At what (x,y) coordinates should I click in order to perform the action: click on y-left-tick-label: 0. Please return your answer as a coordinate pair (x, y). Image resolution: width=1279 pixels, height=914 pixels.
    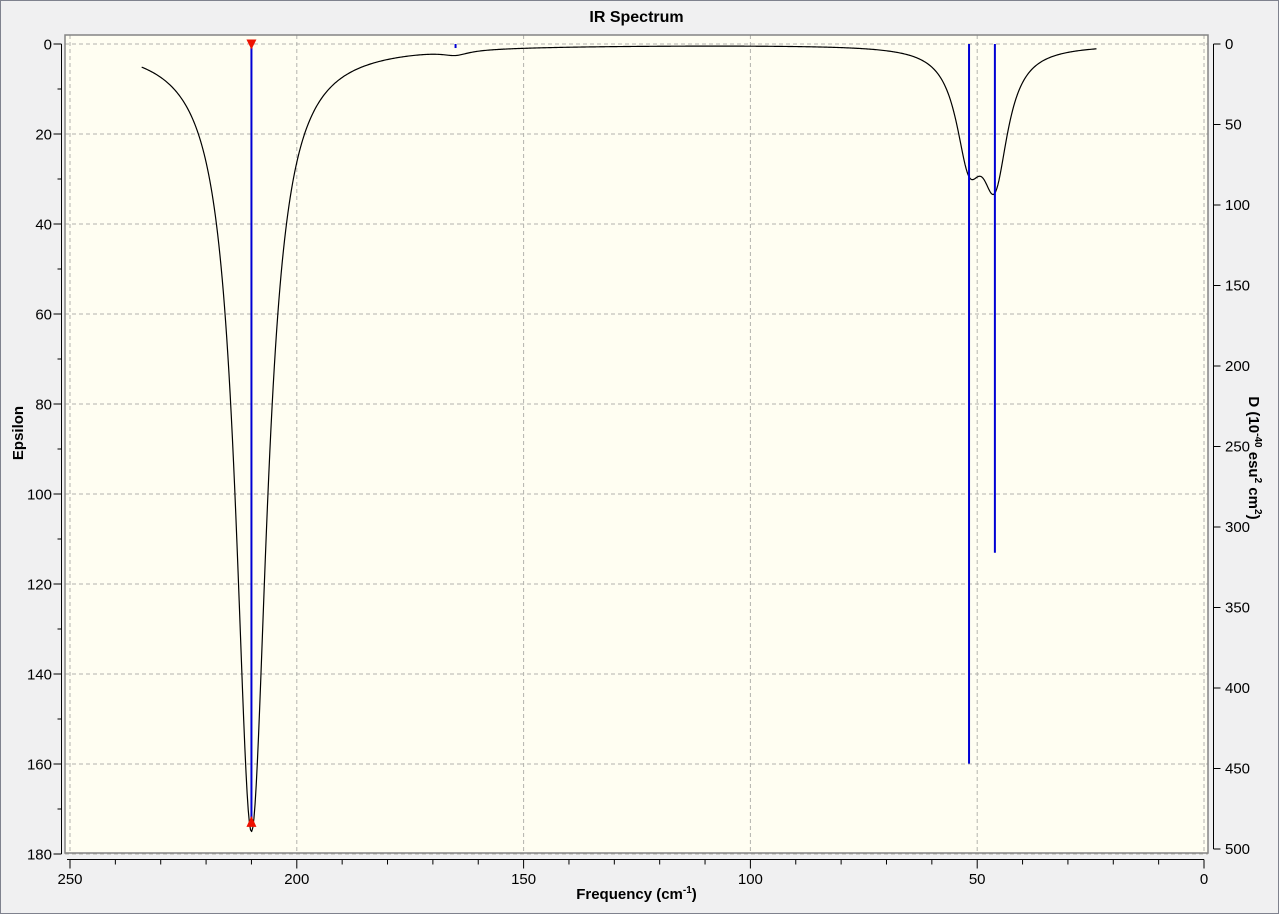
    Looking at the image, I should click on (48, 45).